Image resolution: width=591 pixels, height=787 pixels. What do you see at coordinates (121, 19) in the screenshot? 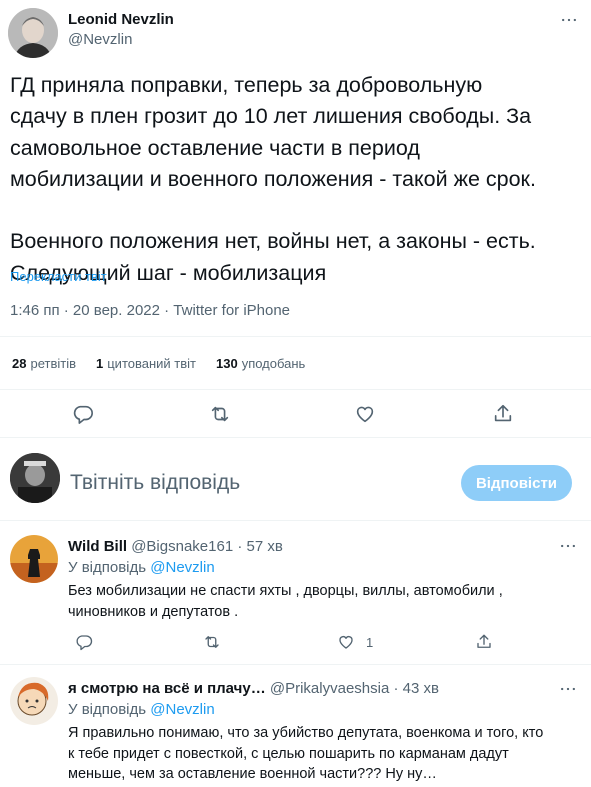
I see `author-name: Leonid Nevzlin` at bounding box center [121, 19].